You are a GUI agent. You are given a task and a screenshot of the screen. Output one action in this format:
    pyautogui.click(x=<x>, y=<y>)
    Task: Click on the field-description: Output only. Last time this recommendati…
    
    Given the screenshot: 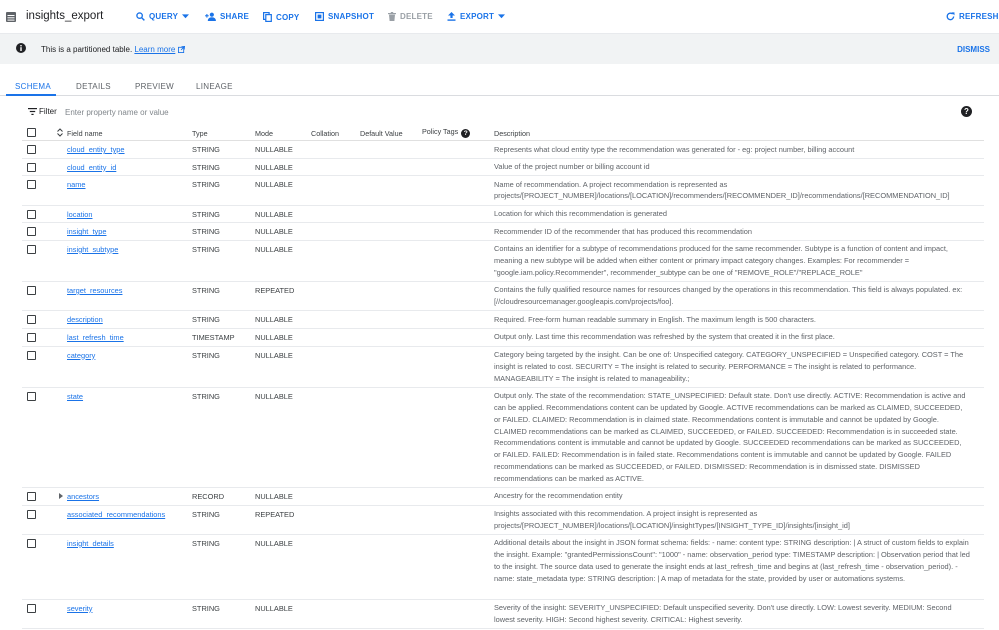 What is the action you would take?
    pyautogui.click(x=664, y=337)
    